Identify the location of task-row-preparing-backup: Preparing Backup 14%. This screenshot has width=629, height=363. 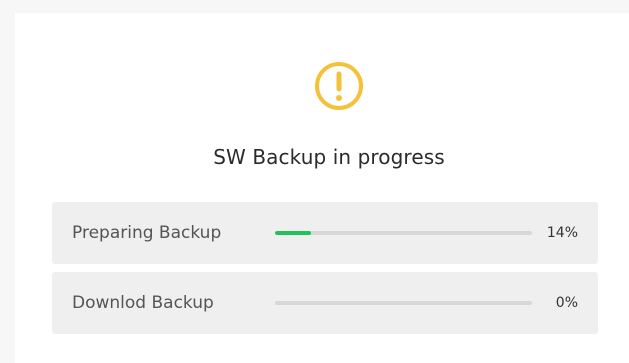
(325, 233).